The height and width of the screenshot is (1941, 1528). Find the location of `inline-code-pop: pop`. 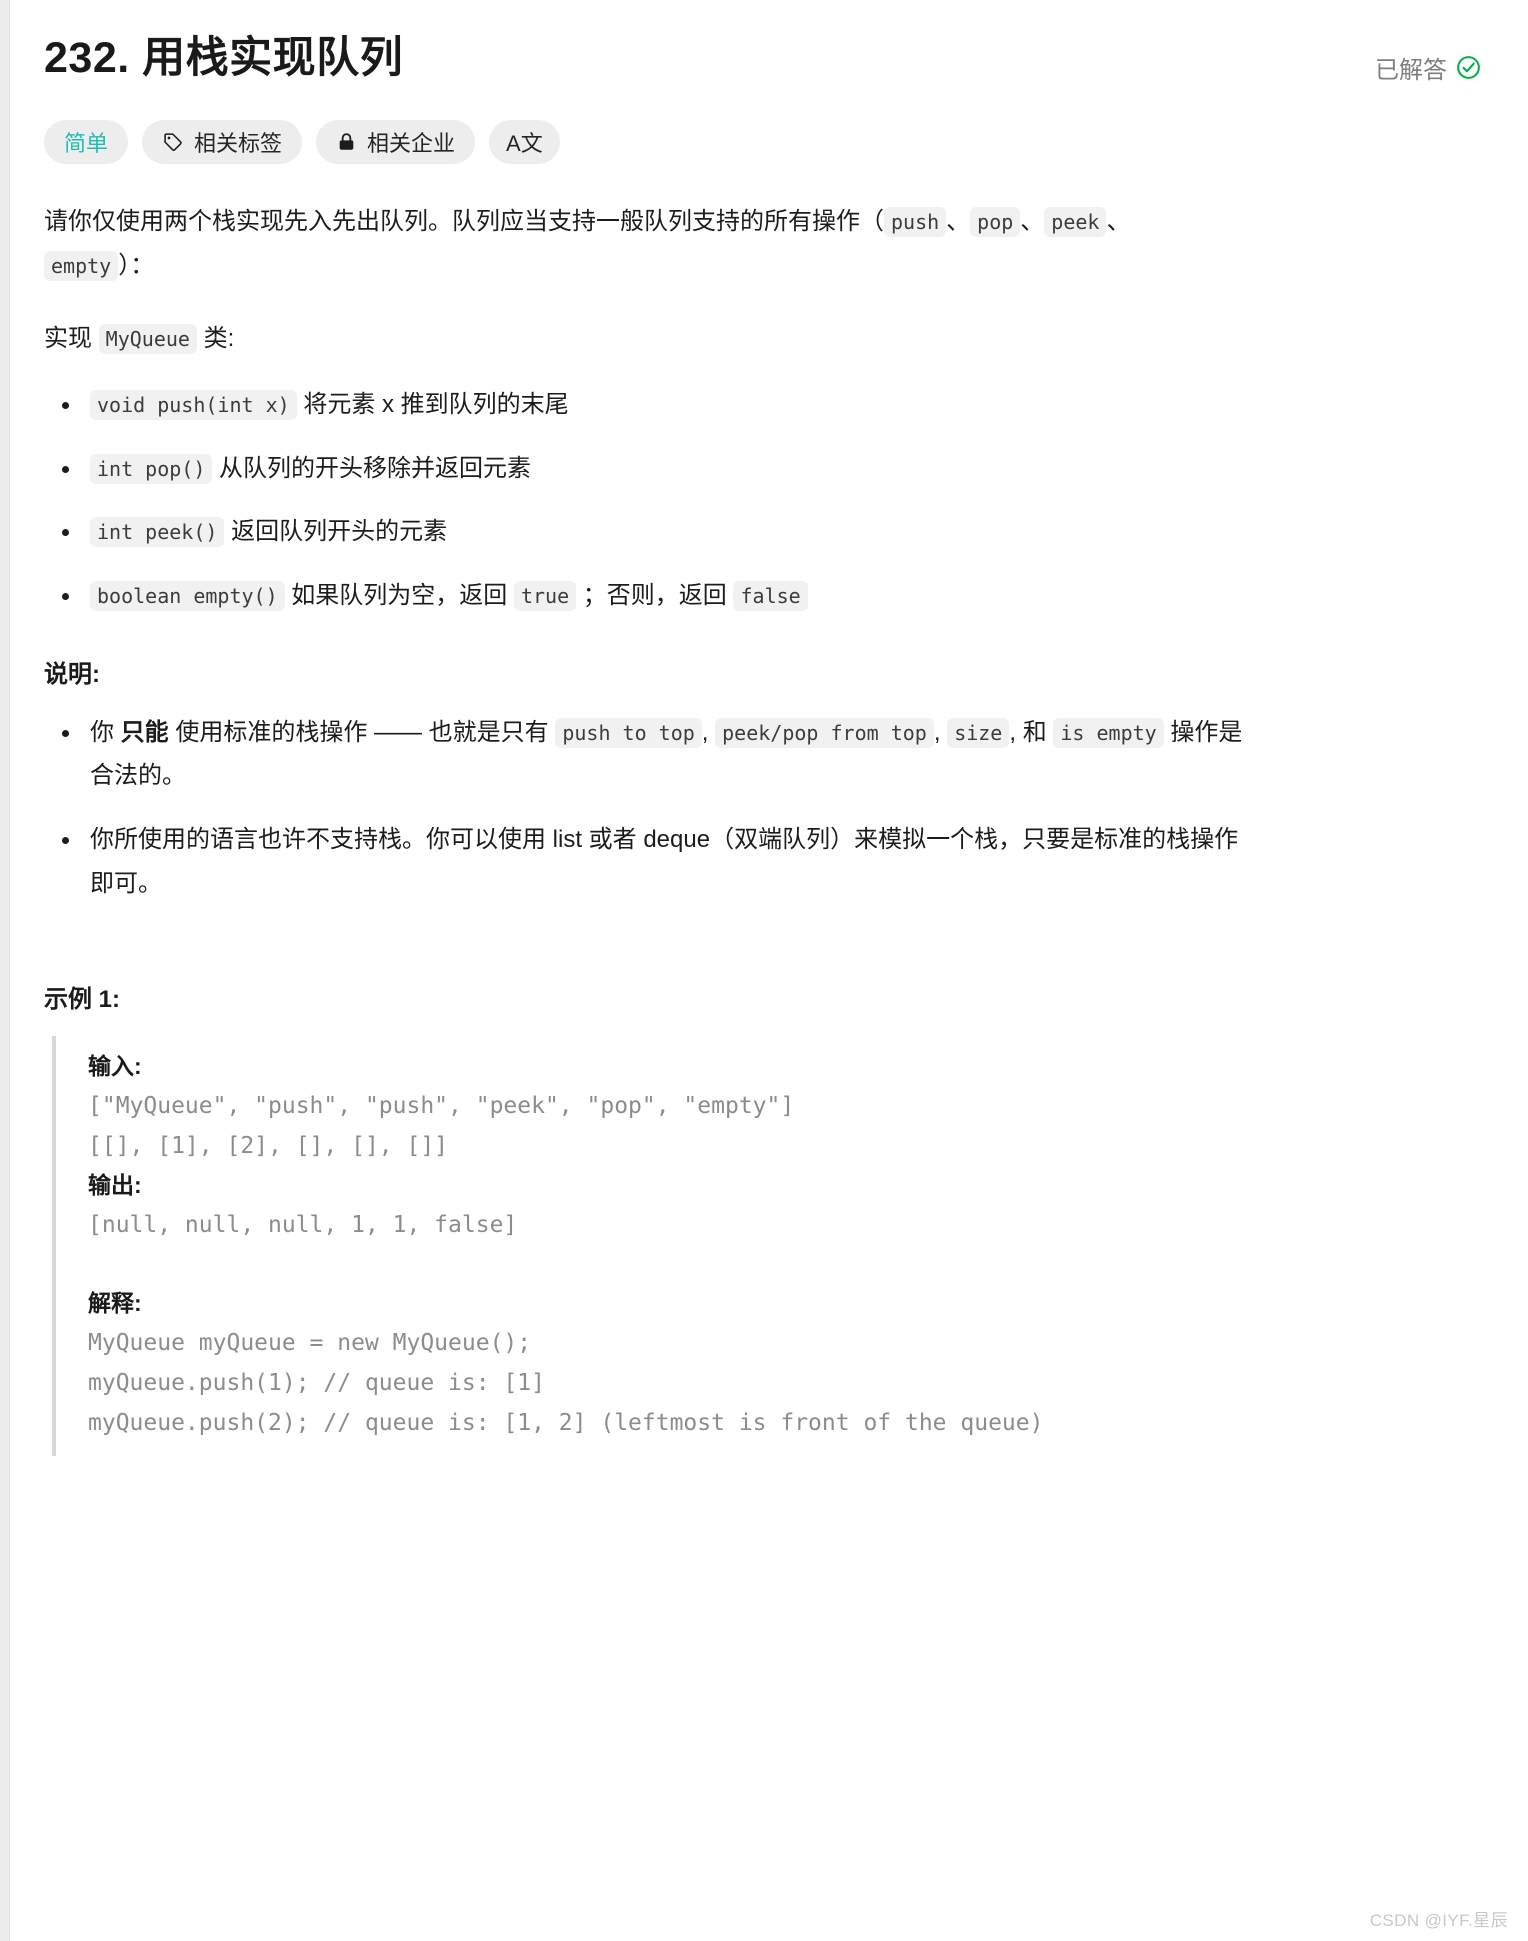

inline-code-pop: pop is located at coordinates (995, 221).